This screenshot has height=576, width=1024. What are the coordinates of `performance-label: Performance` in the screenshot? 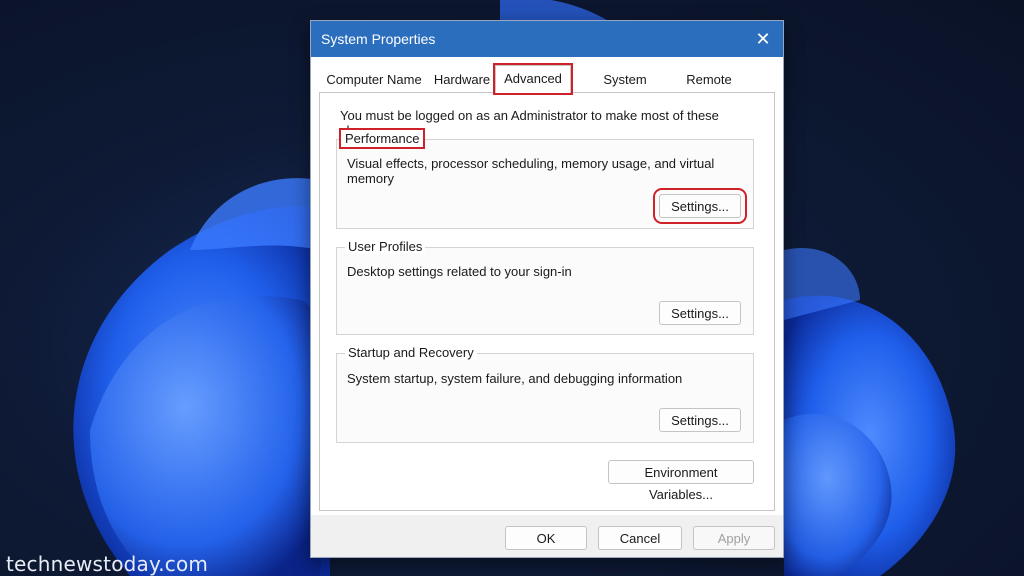 It's located at (382, 138).